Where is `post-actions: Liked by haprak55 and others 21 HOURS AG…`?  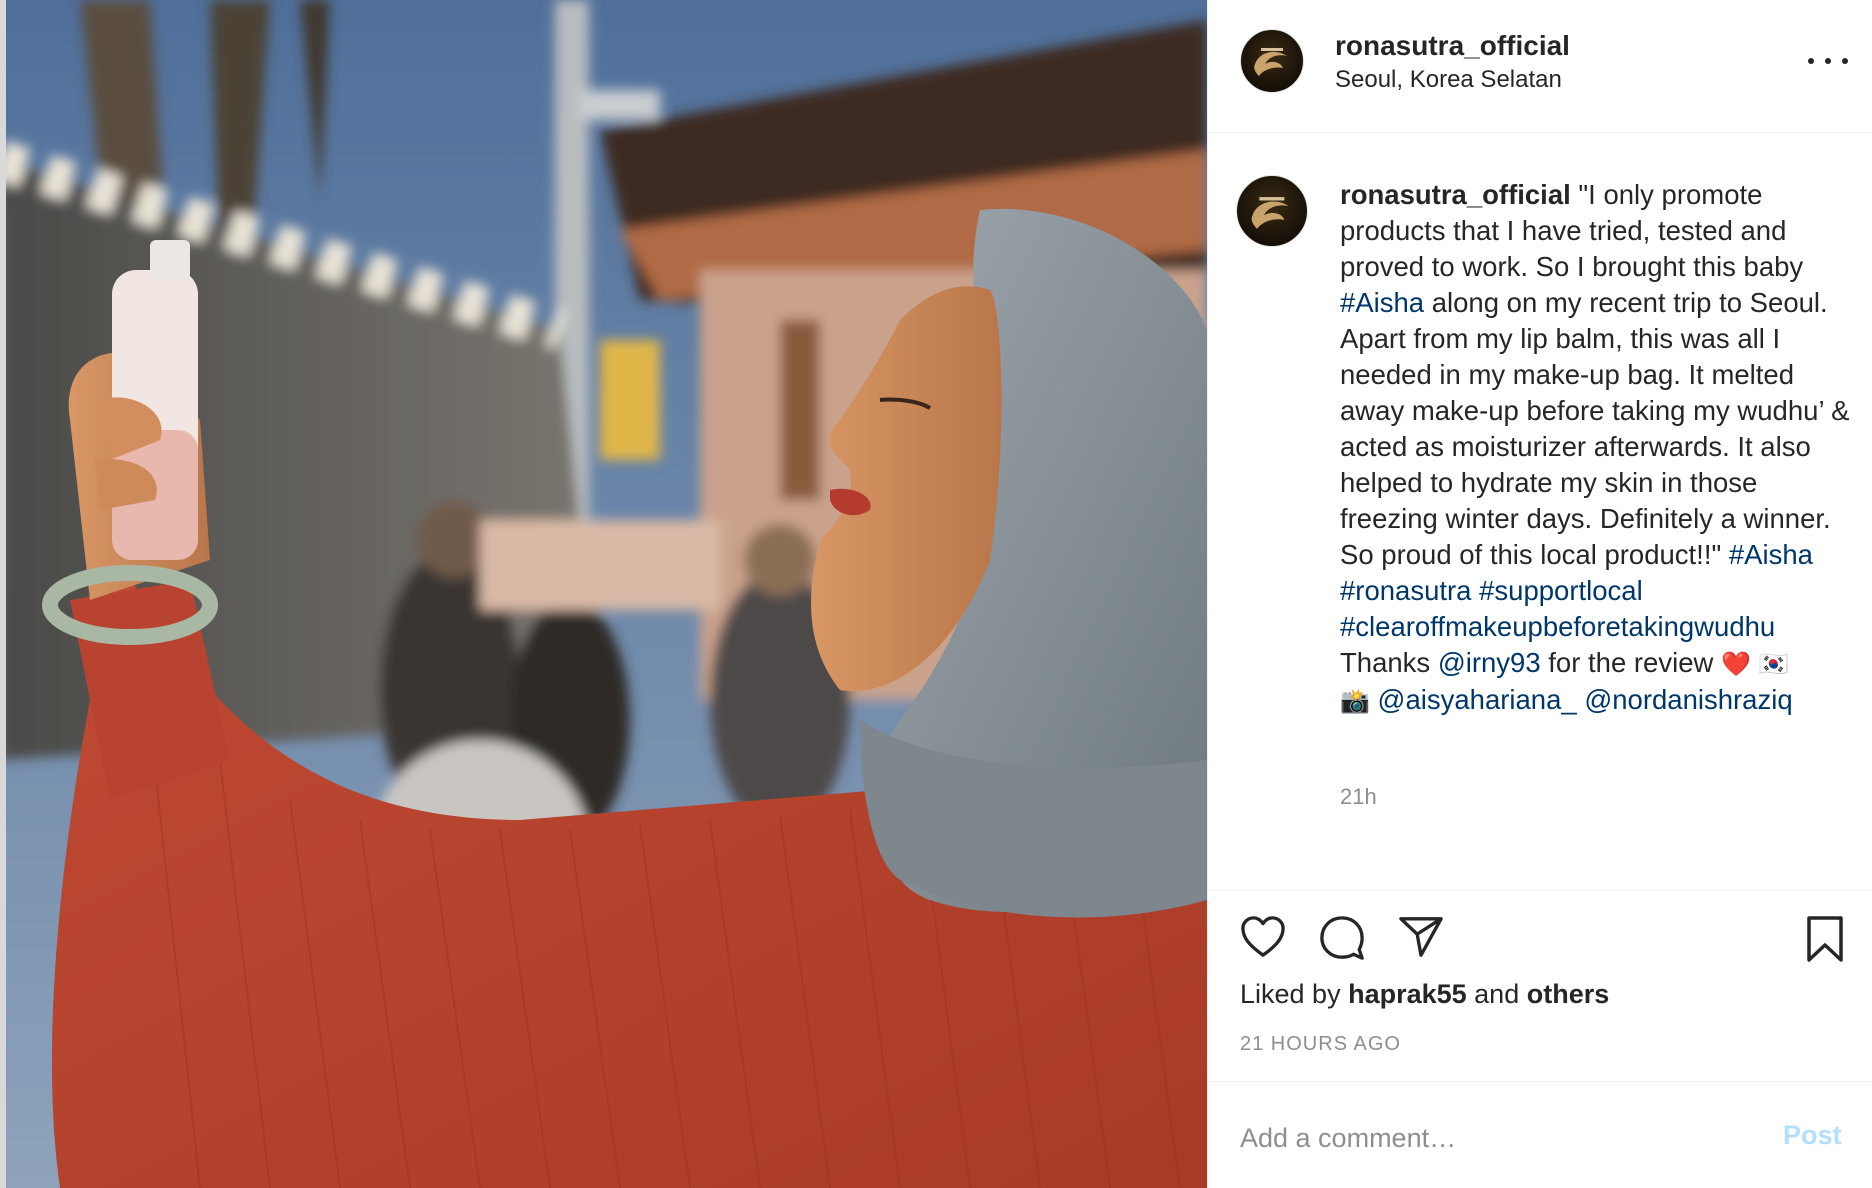
post-actions: Liked by haprak55 and others 21 HOURS AG… is located at coordinates (1540, 986).